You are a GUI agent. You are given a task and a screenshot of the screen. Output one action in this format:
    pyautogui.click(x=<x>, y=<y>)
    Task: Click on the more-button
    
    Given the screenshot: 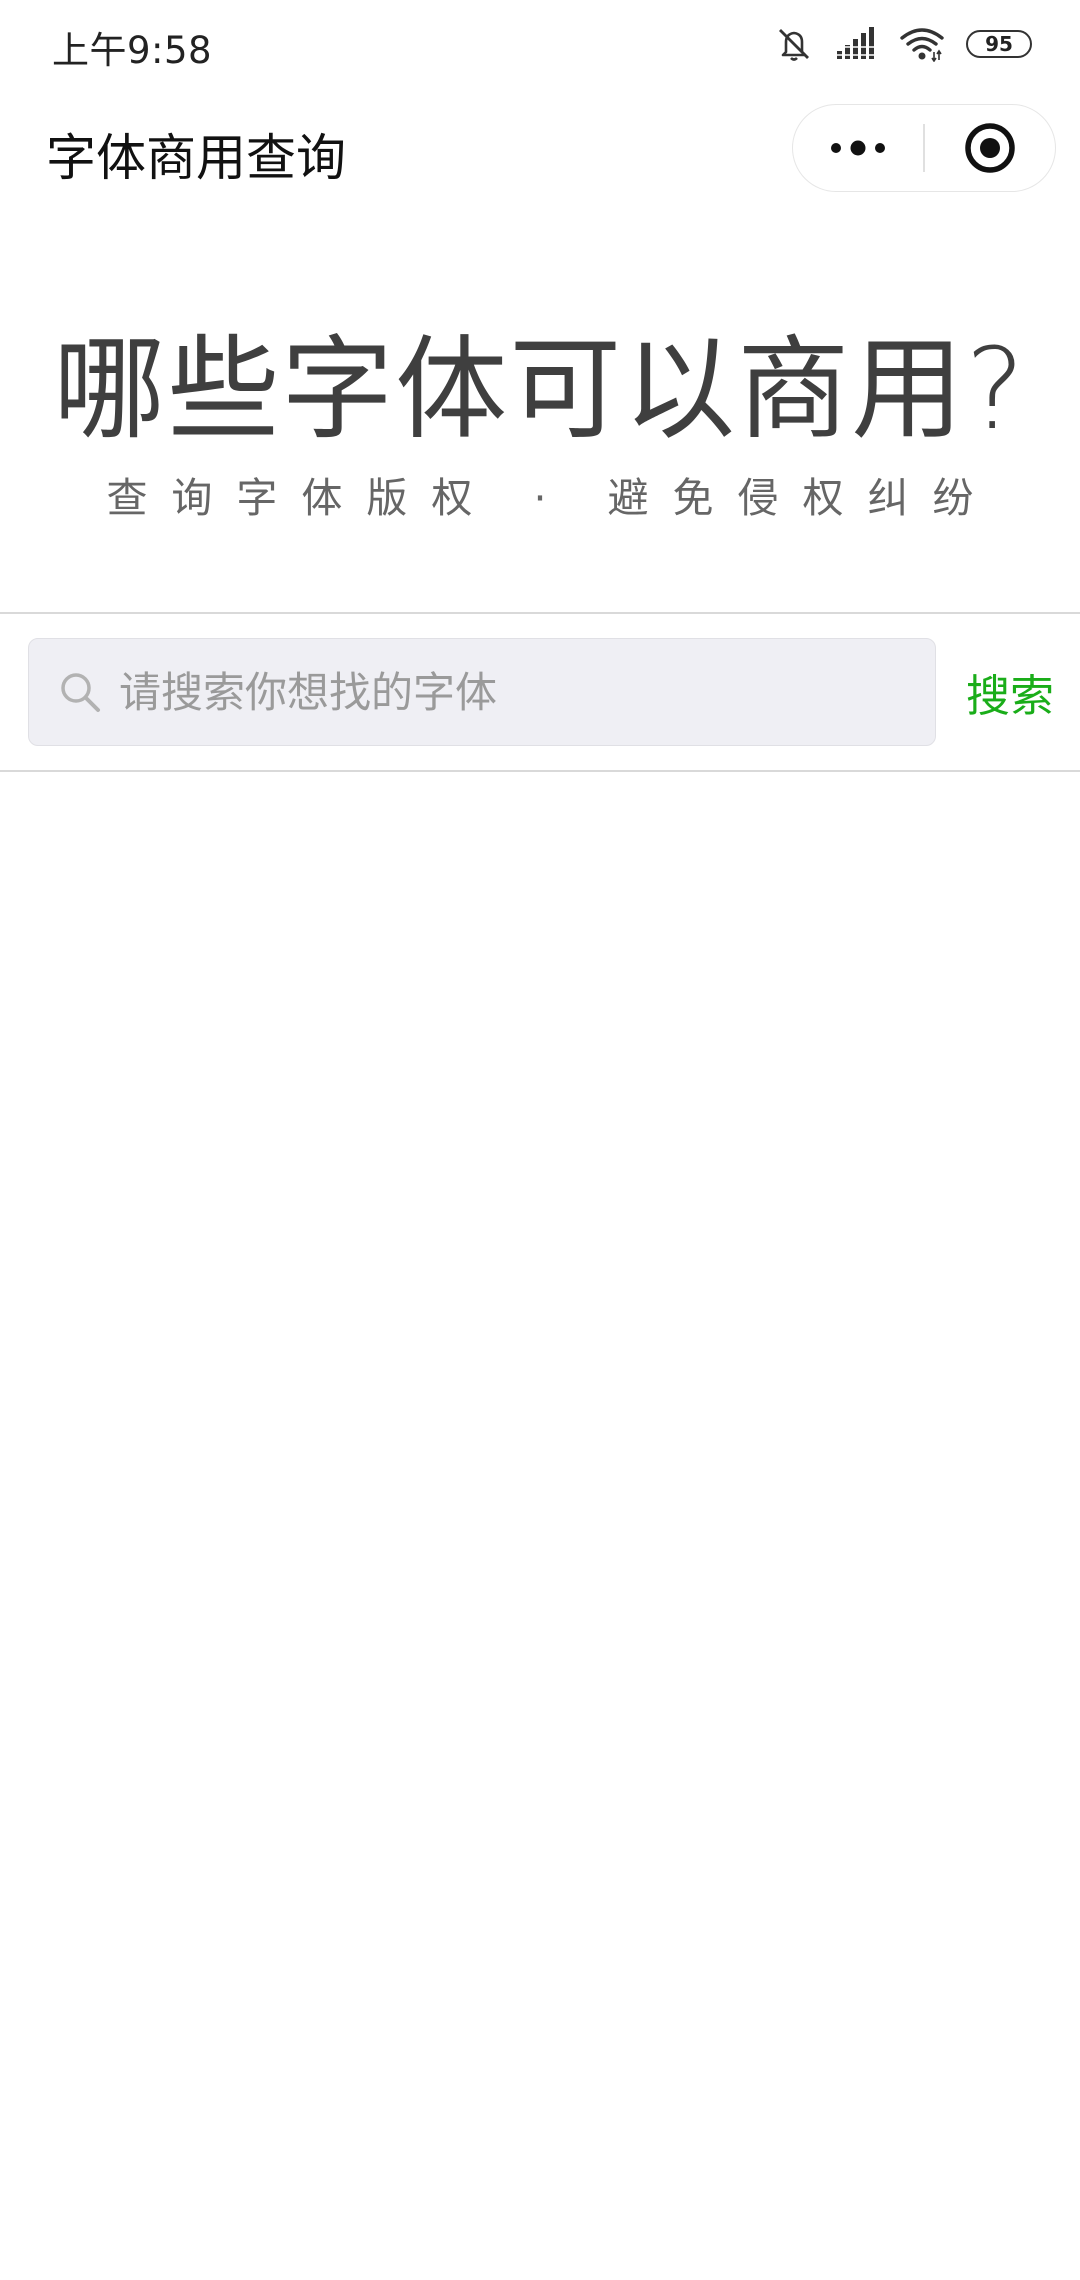 What is the action you would take?
    pyautogui.click(x=858, y=148)
    